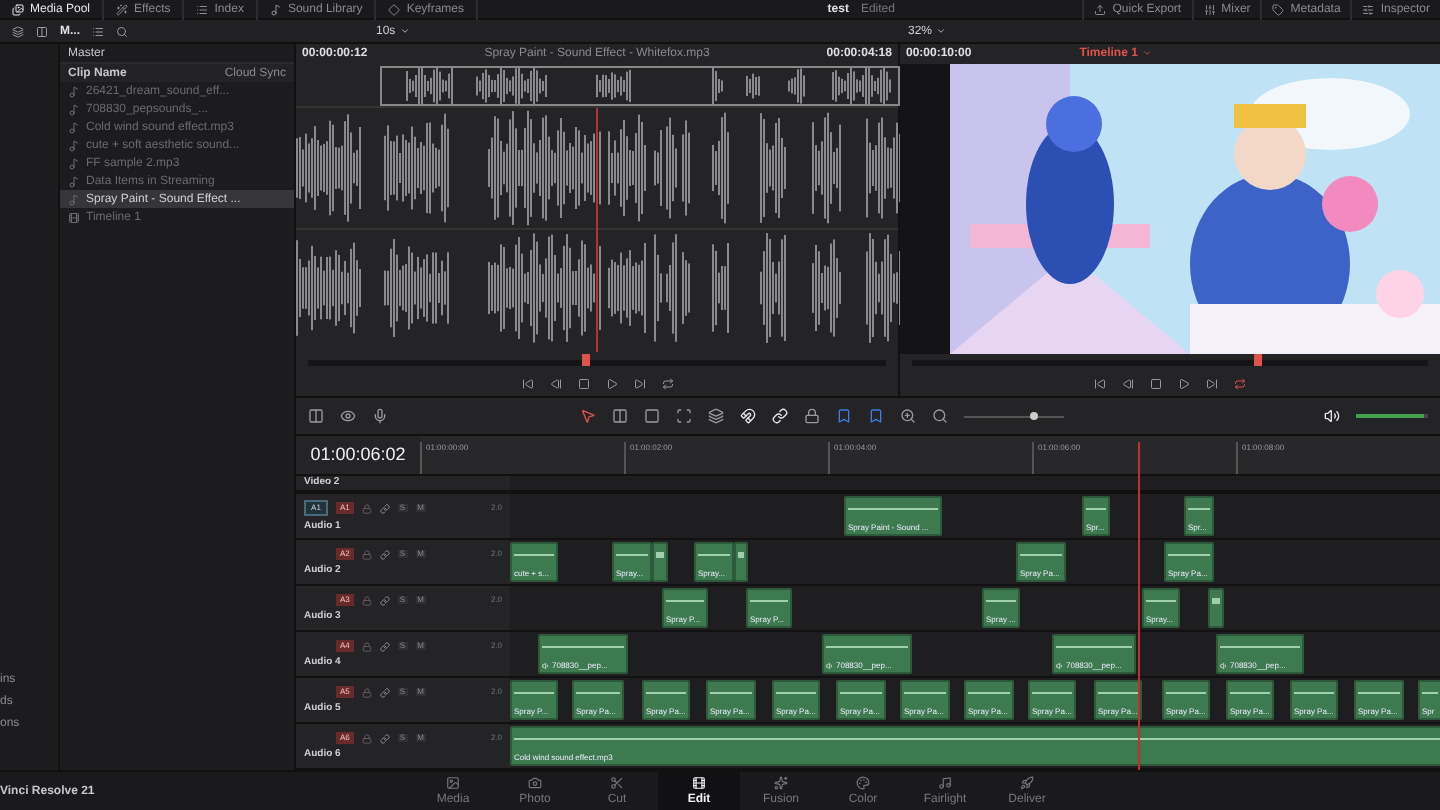 This screenshot has height=810, width=1440. What do you see at coordinates (844, 416) in the screenshot?
I see `flag-icon` at bounding box center [844, 416].